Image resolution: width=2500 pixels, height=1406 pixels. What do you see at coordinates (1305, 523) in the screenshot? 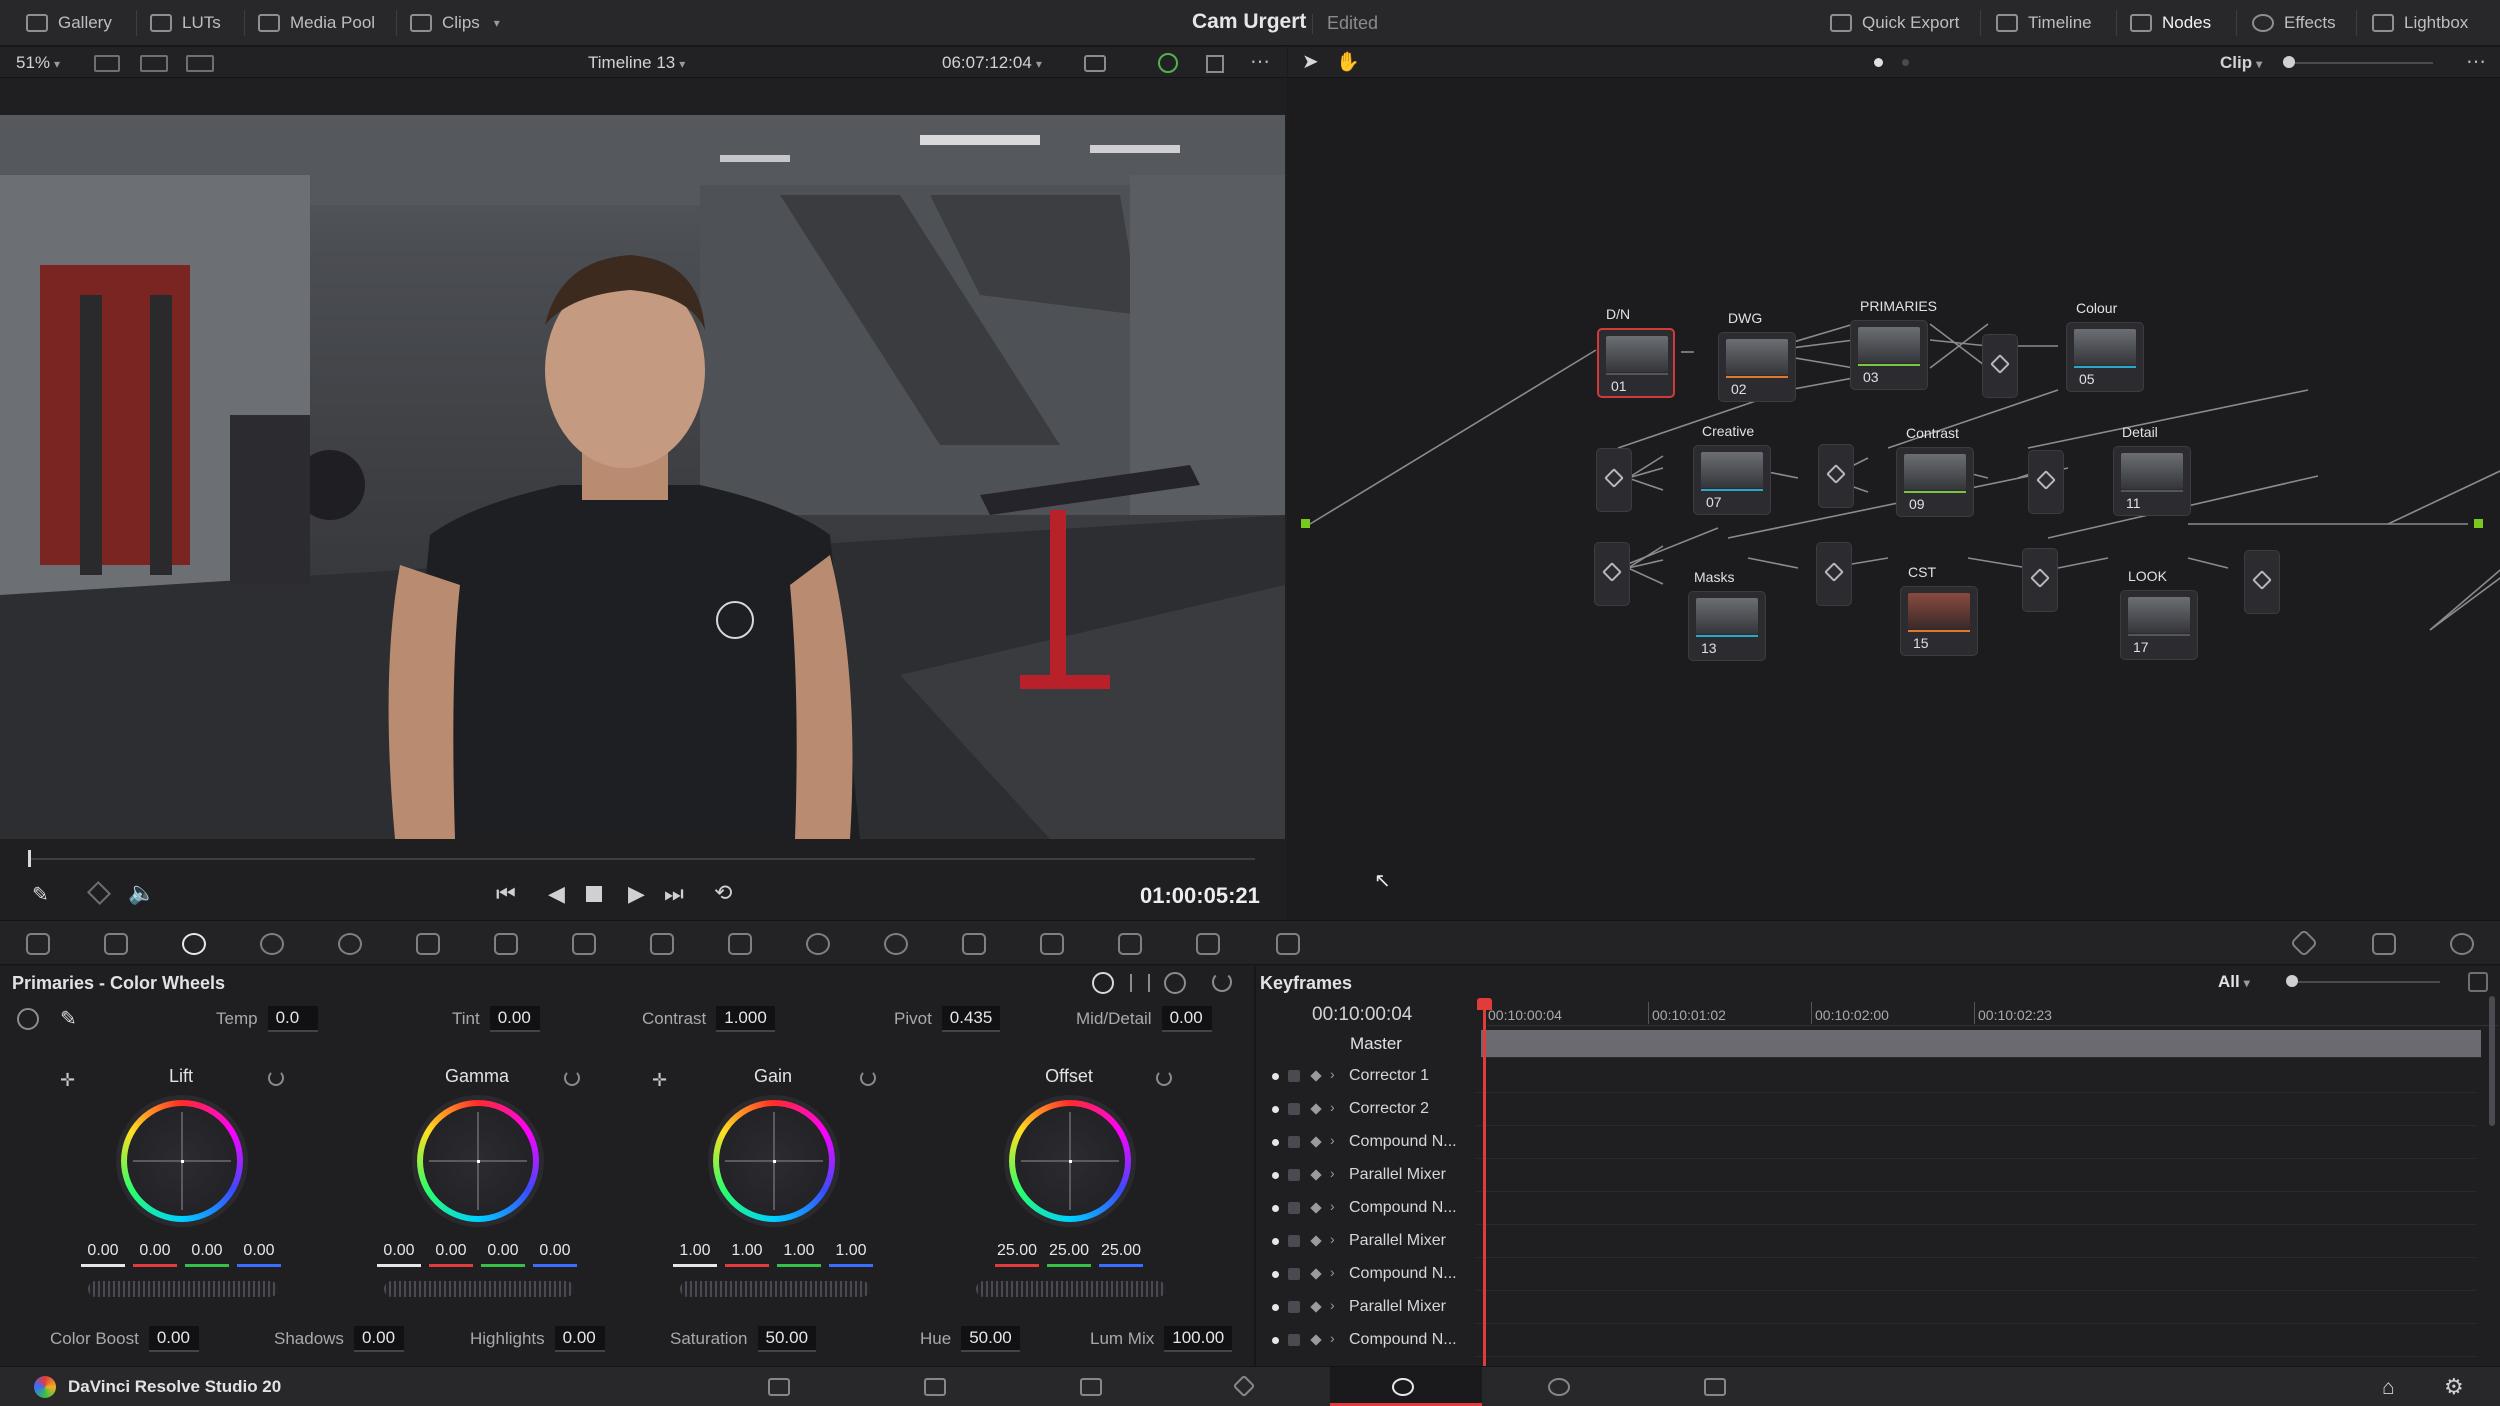
I see `node-input-port` at bounding box center [1305, 523].